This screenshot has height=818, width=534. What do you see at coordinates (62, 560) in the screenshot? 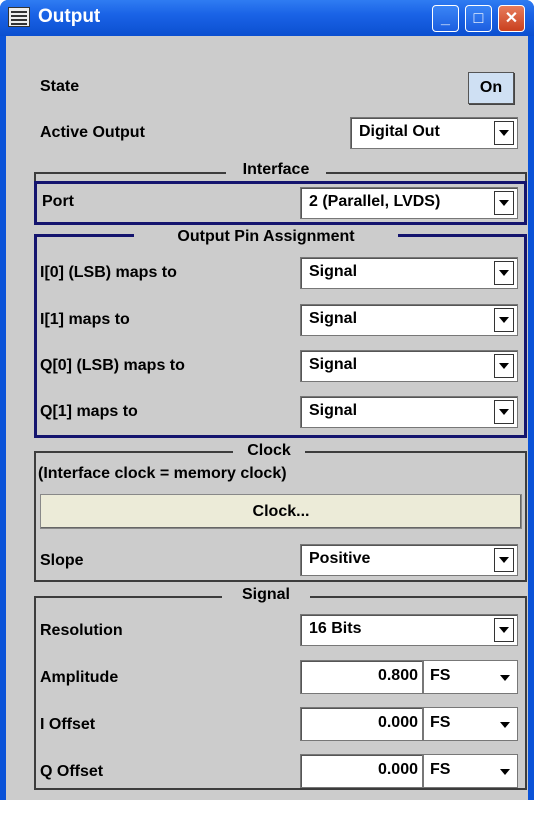
I see `slope-label: Slope` at bounding box center [62, 560].